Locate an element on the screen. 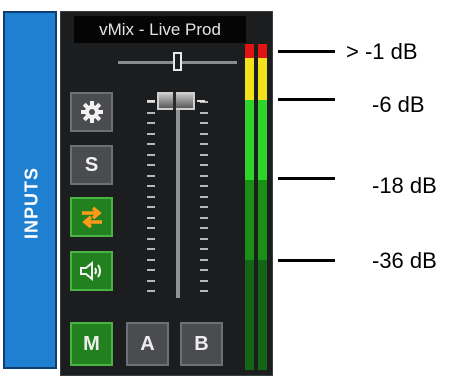 The image size is (462, 378). swap-arrows-icon is located at coordinates (91, 217).